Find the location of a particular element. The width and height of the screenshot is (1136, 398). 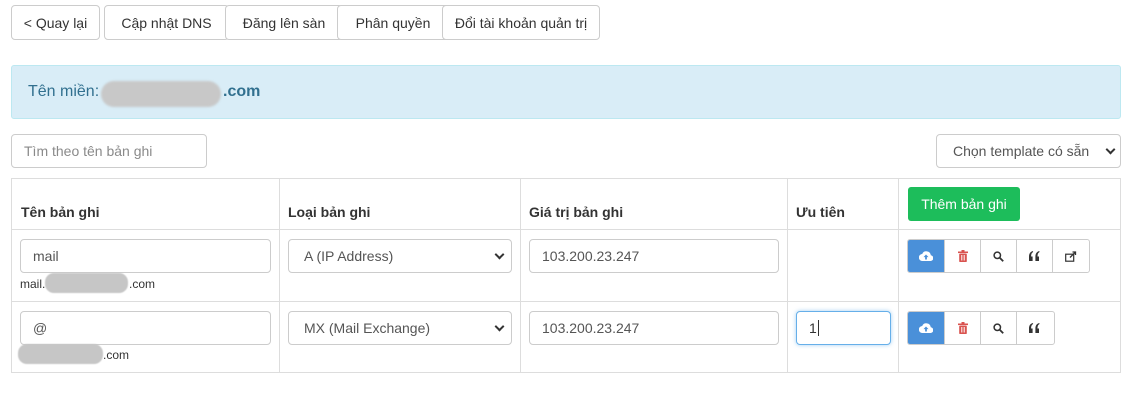

record-fqdn-prefix: mail. is located at coordinates (33, 284).